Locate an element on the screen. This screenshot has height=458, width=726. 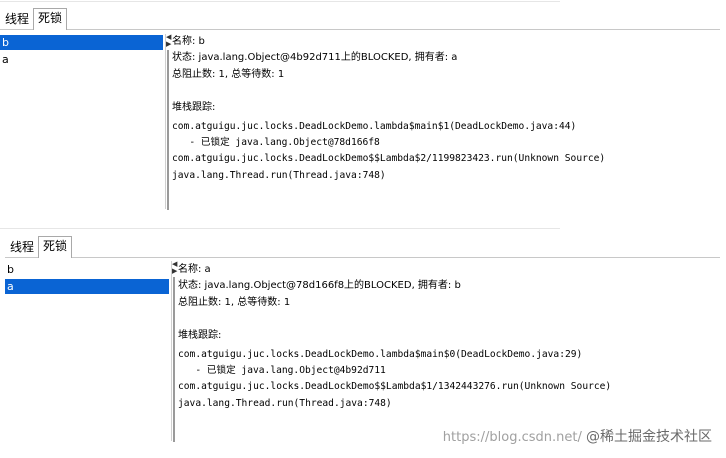
watermark-brand: @稀土掘金技术社区 is located at coordinates (649, 437).